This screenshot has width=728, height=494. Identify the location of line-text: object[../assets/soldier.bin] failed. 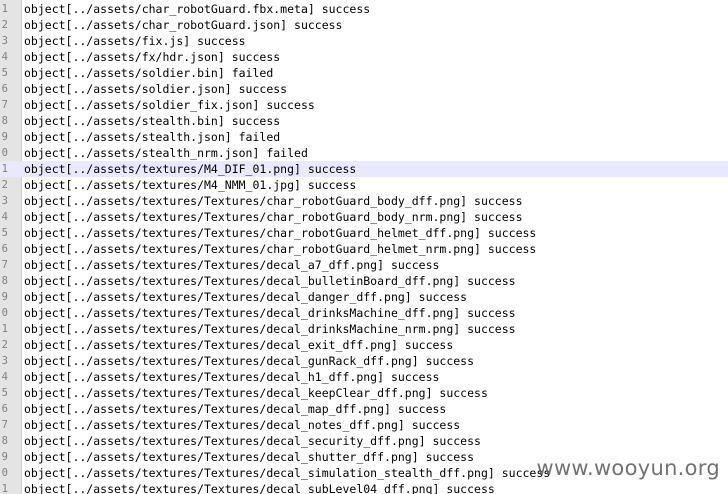
(149, 73).